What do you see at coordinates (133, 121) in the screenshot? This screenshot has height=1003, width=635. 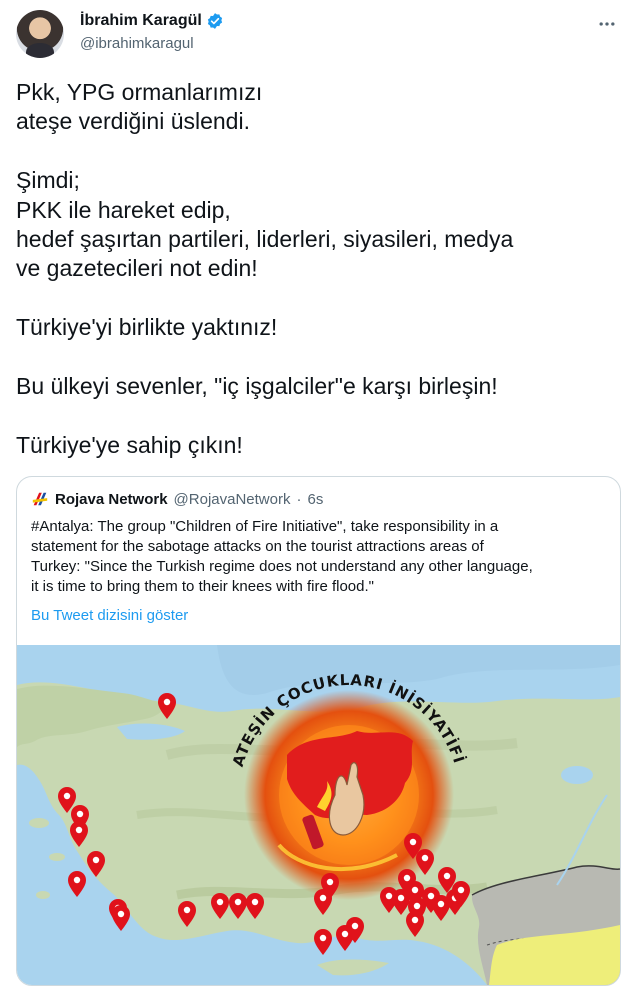 I see `tweet-line: ateşe verdiğini üslendi.` at bounding box center [133, 121].